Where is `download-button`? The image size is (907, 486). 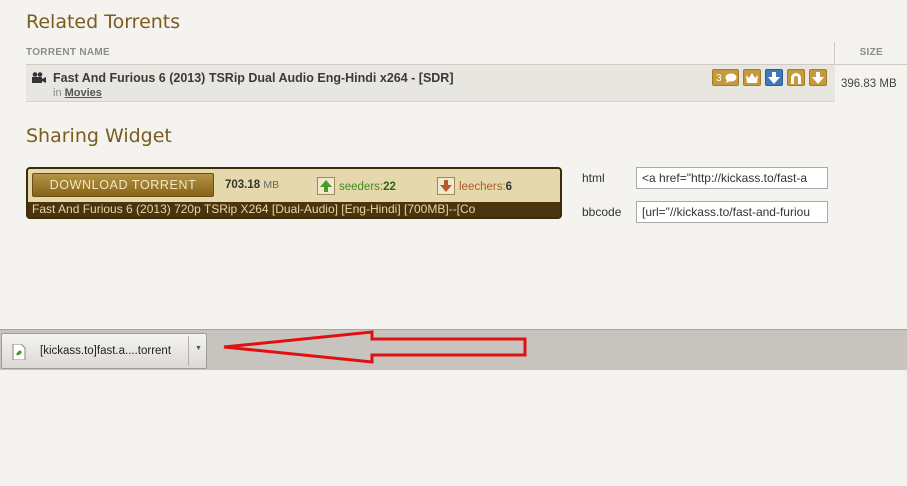
download-button is located at coordinates (774, 77).